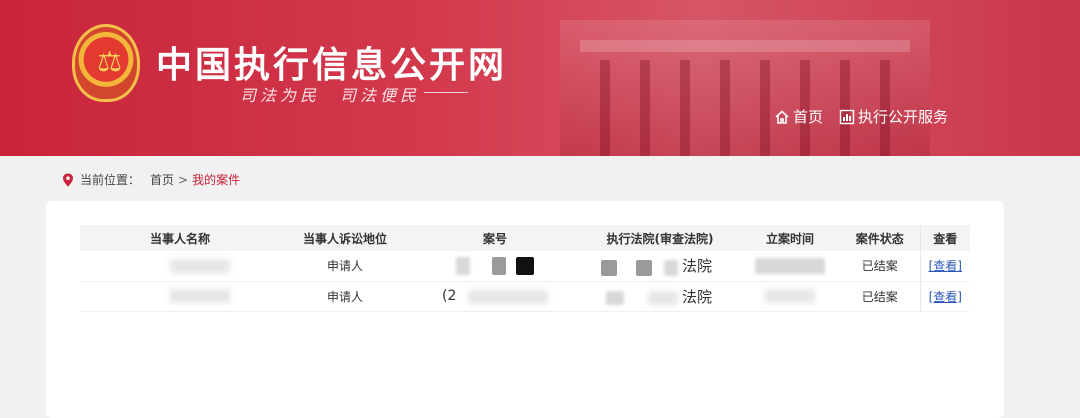 Image resolution: width=1080 pixels, height=418 pixels. Describe the element at coordinates (331, 62) in the screenshot. I see `site-title: 中国执行信息公开网` at that location.